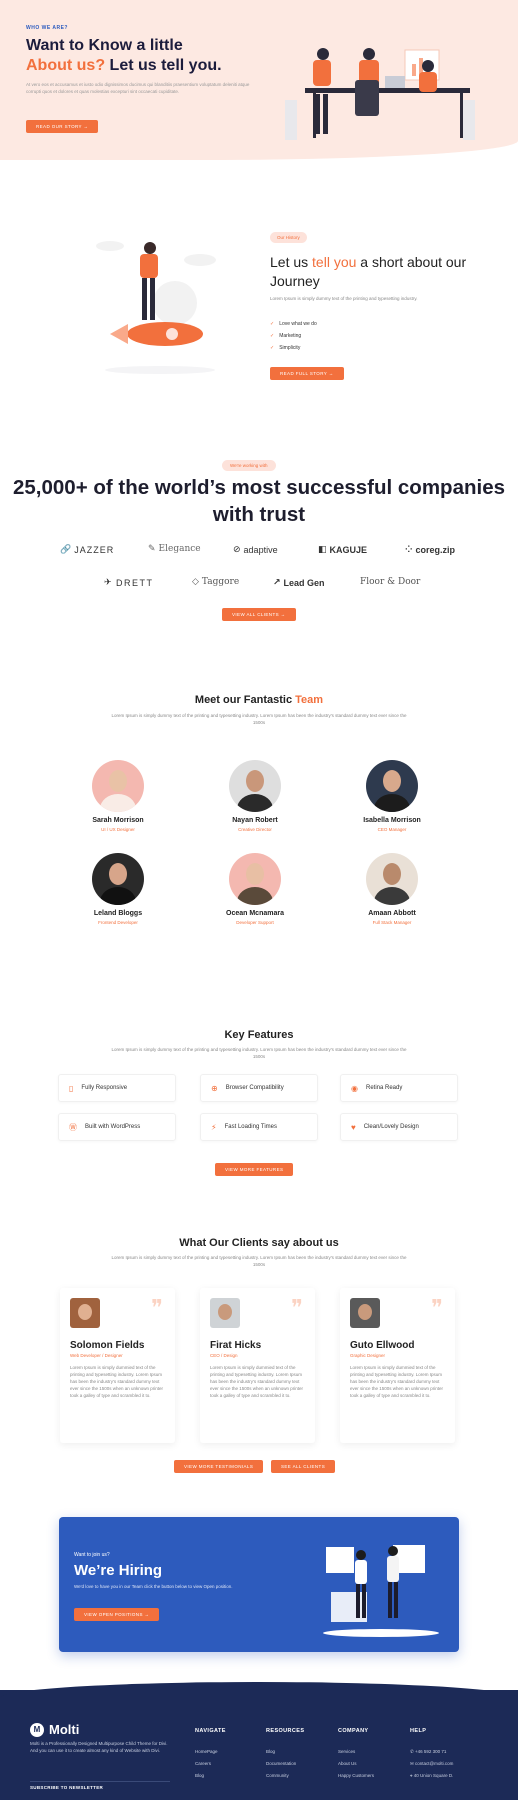 This screenshot has width=518, height=1800. I want to click on member-role: Frontend Developer, so click(118, 922).